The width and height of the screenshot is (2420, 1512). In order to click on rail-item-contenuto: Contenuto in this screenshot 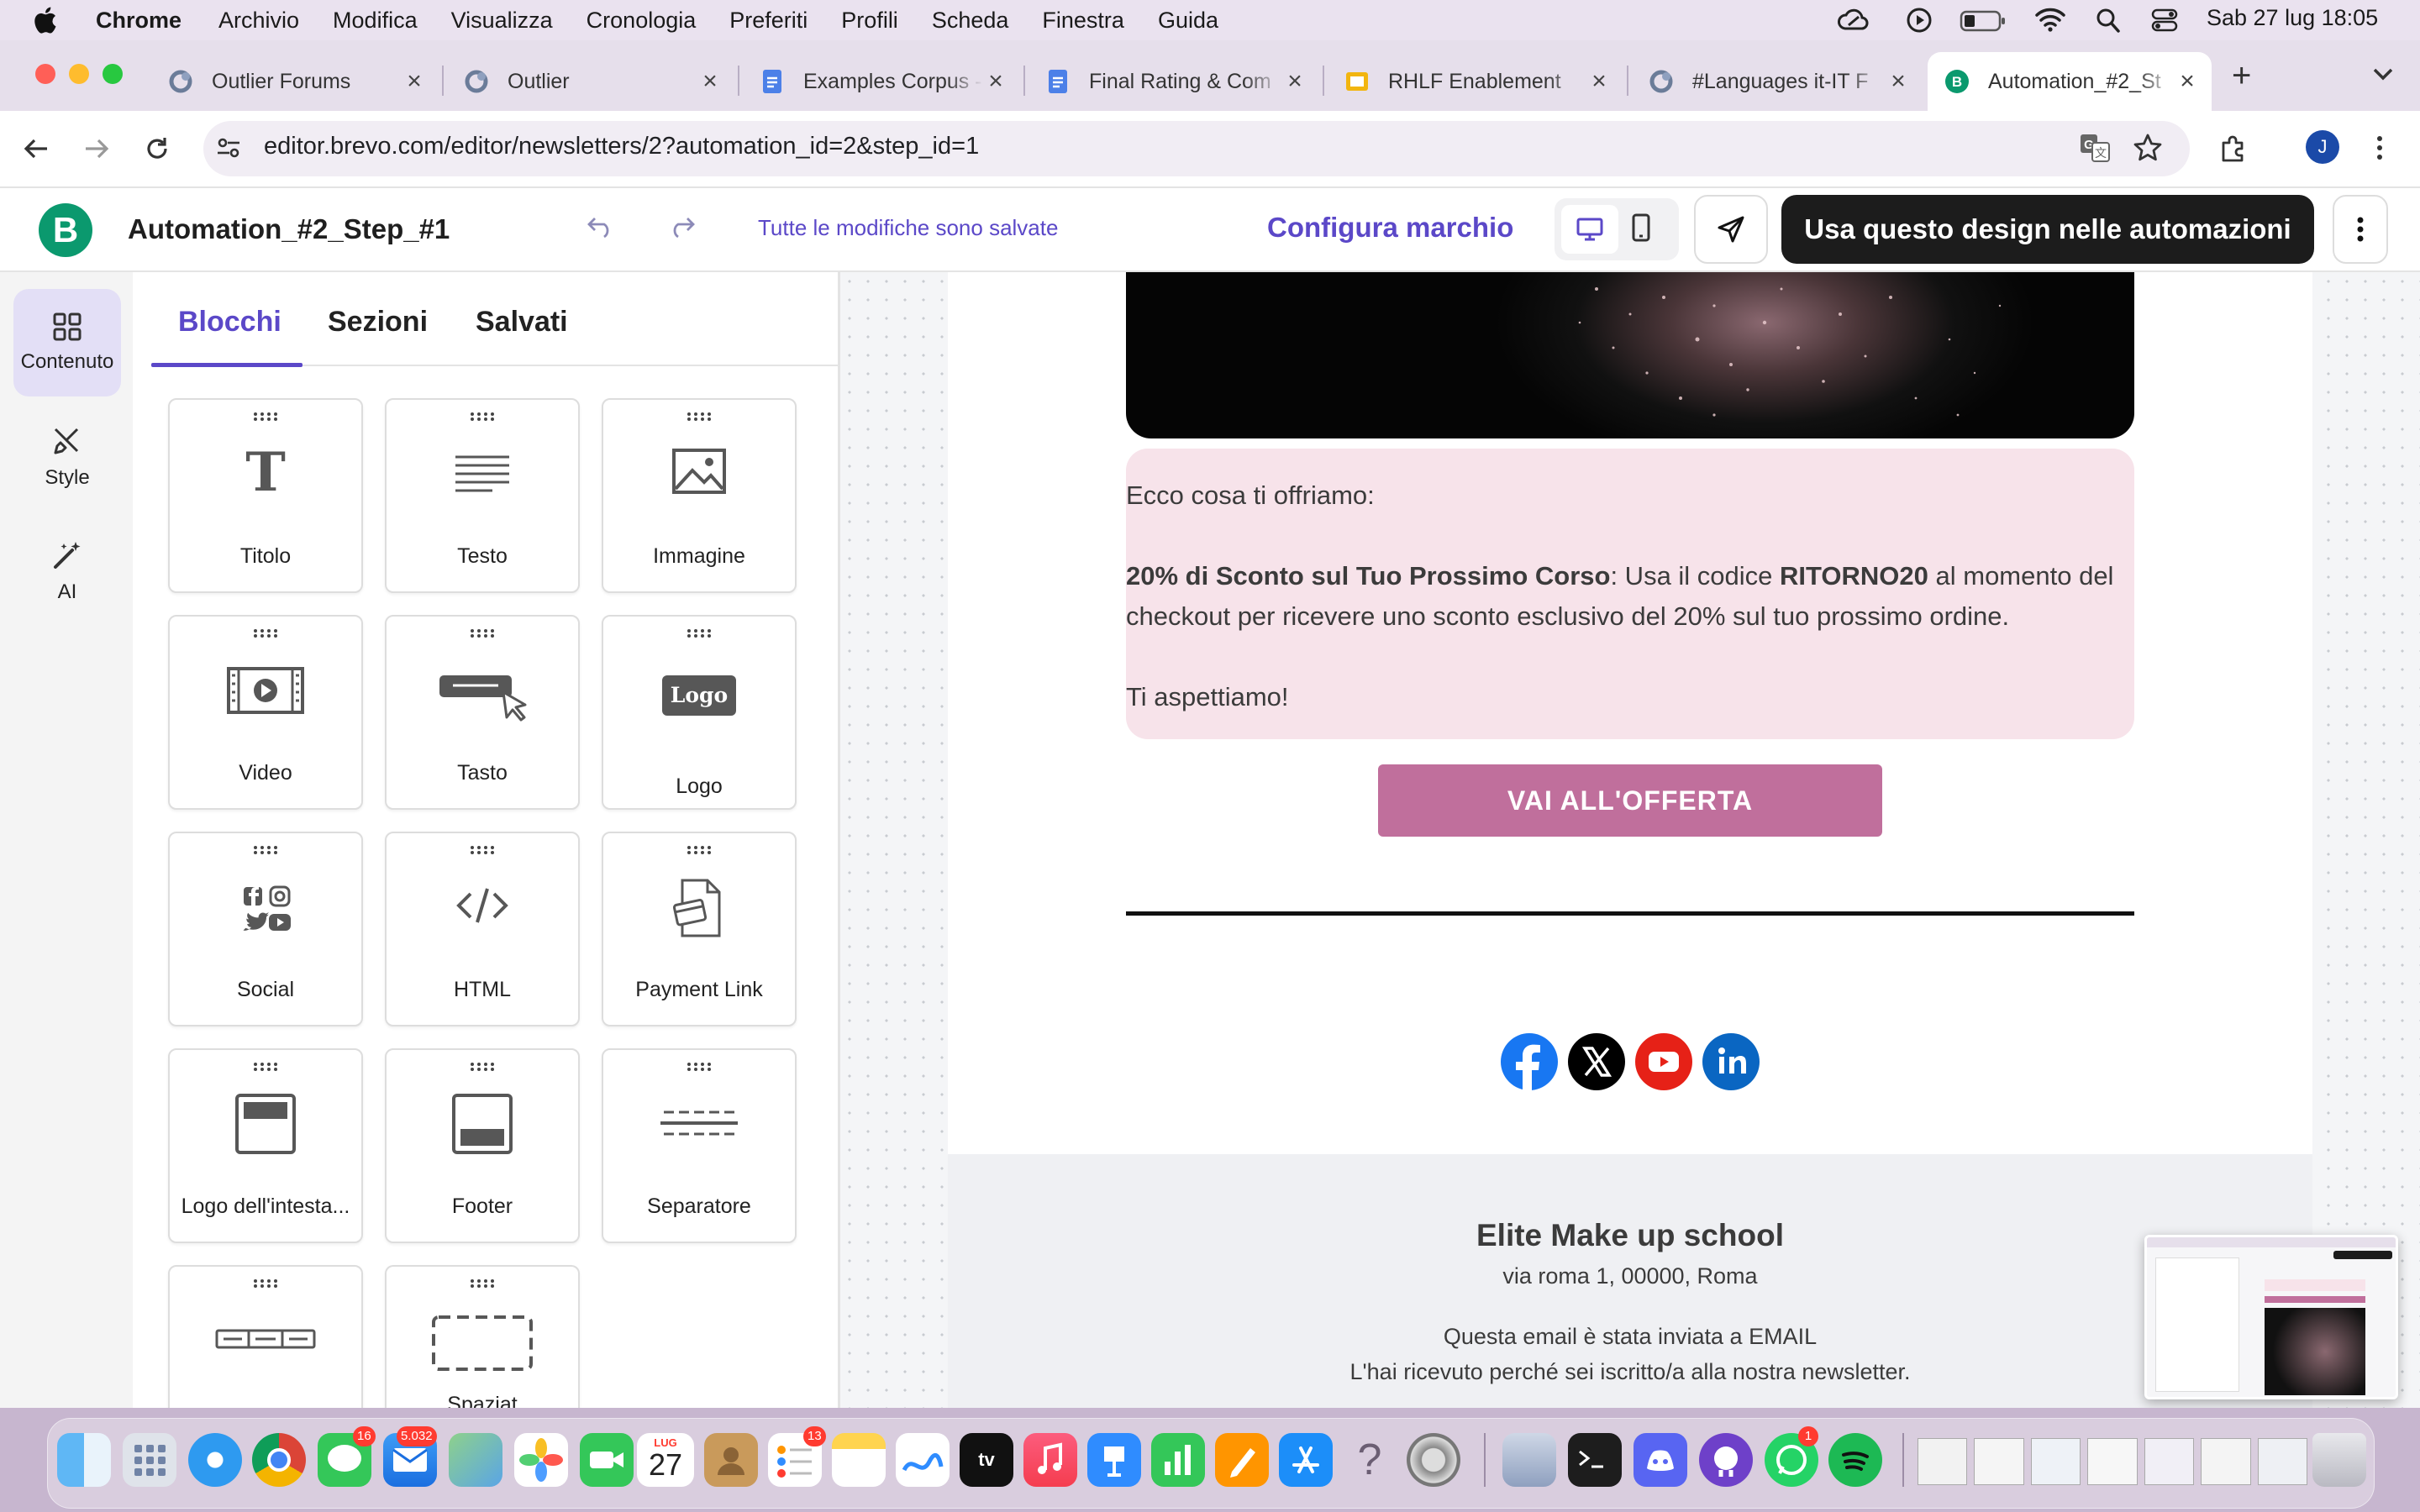, I will do `click(67, 342)`.